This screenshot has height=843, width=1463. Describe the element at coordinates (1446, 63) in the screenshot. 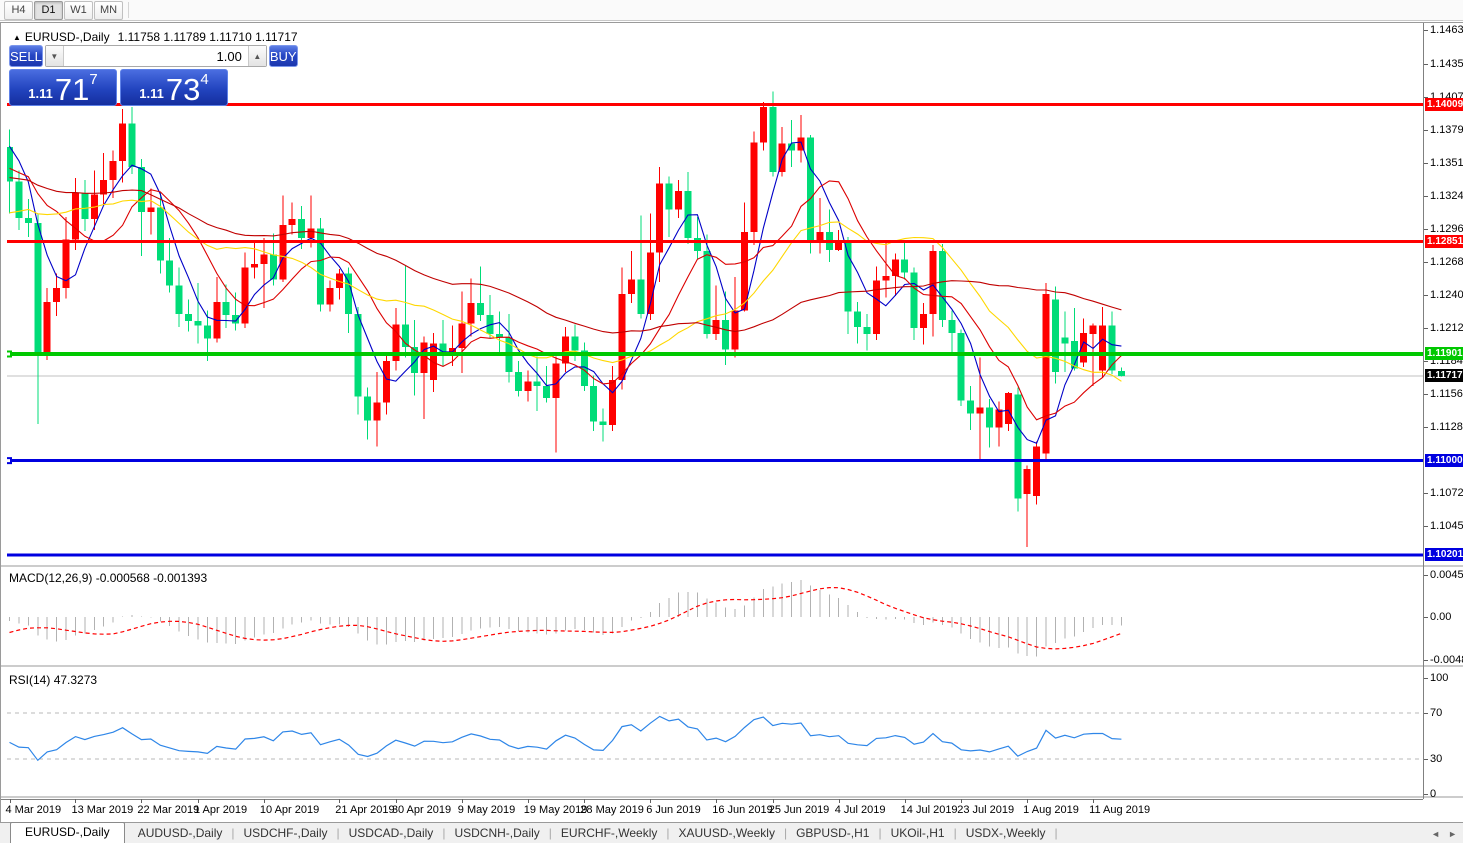

I see `price-tick-label: 1.14355` at that location.